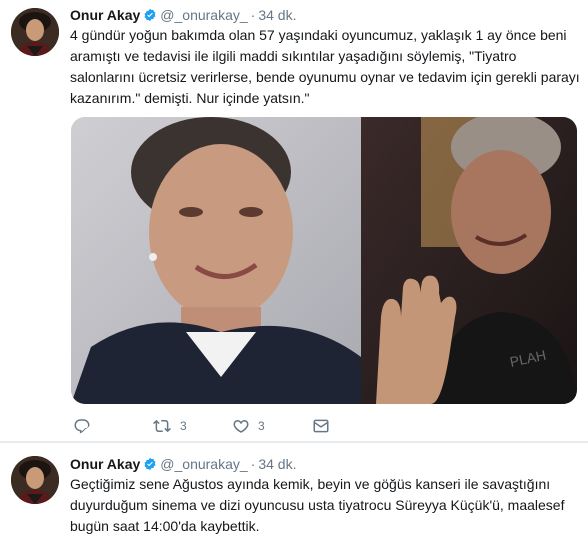 This screenshot has height=542, width=588. I want to click on reply-button, so click(112, 426).